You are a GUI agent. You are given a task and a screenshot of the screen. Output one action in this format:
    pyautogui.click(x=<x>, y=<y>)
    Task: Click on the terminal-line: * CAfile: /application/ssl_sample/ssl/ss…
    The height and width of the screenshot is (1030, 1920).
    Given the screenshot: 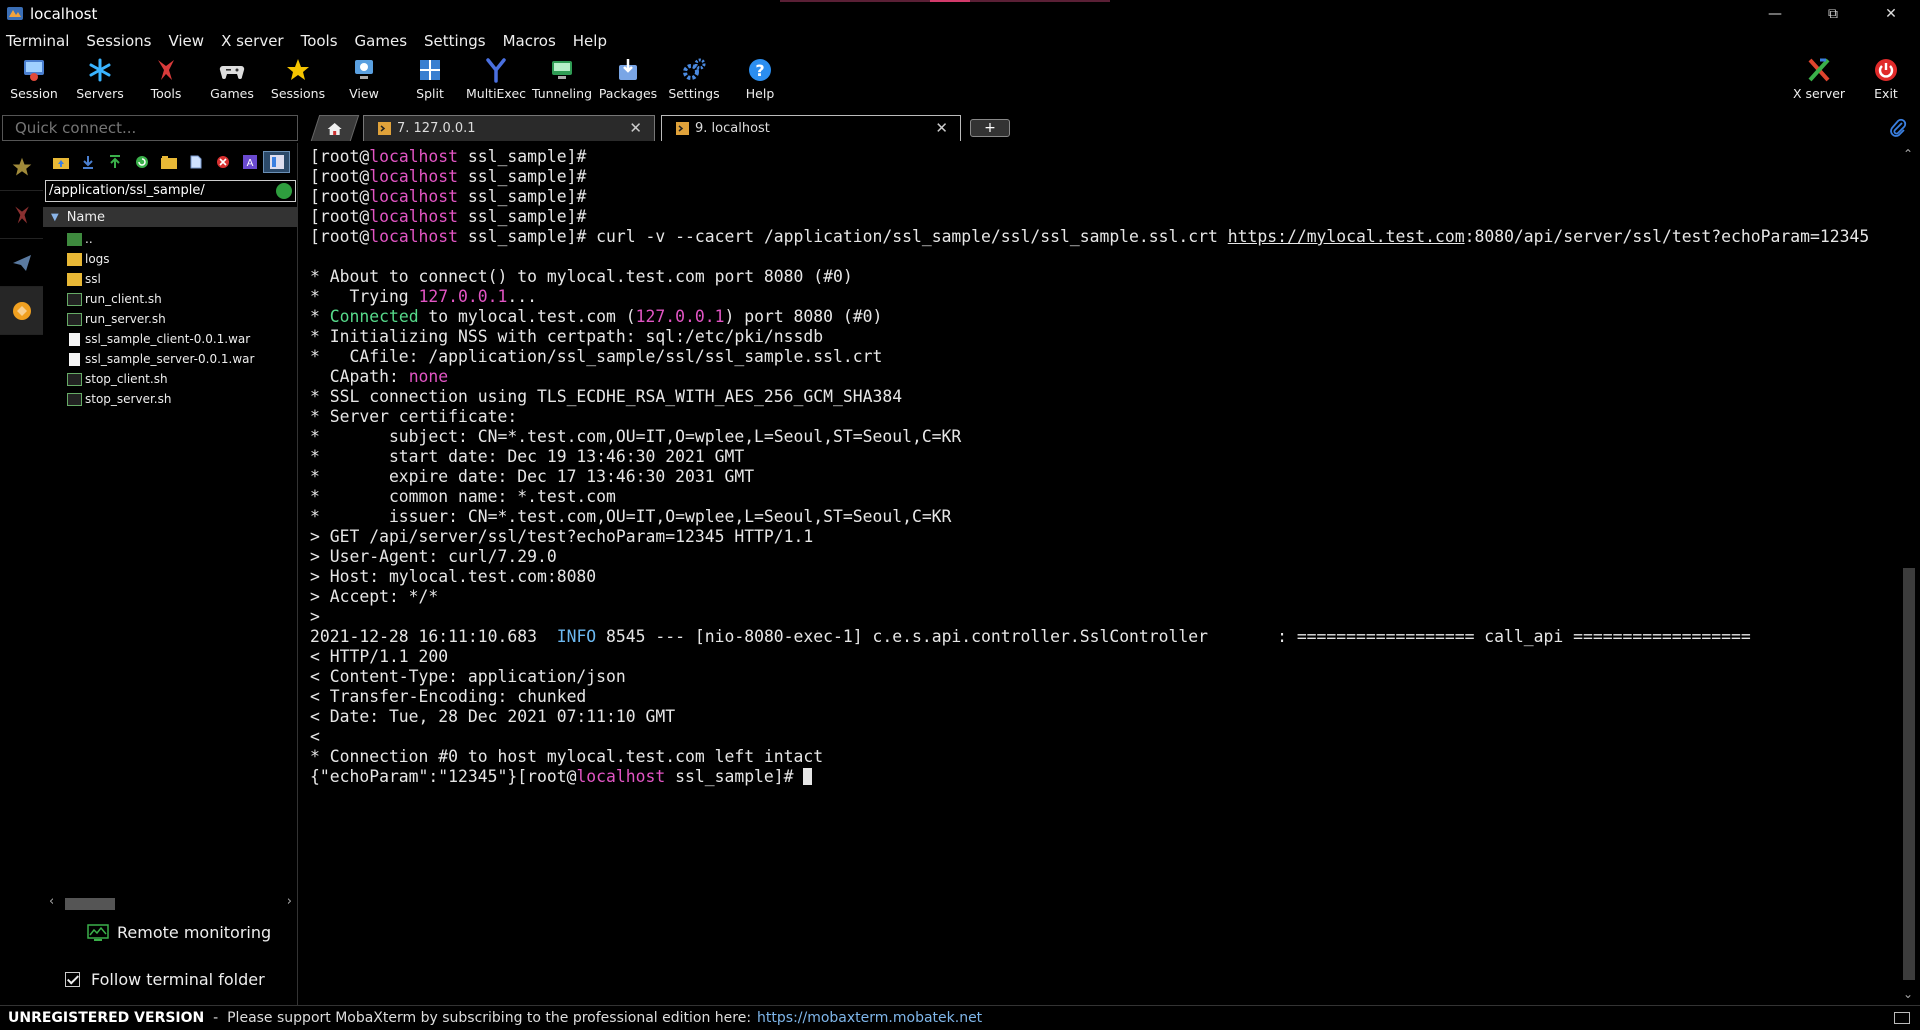 What is the action you would take?
    pyautogui.click(x=1089, y=357)
    